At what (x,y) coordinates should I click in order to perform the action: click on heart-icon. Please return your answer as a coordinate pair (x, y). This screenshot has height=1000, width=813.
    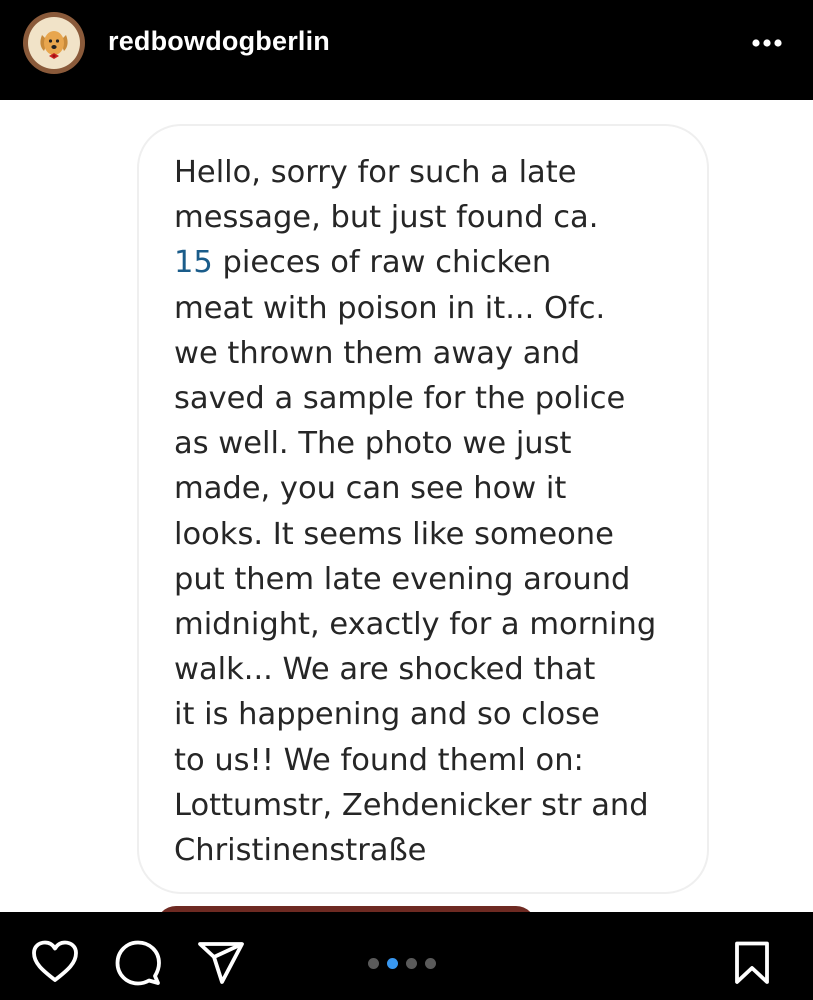
    Looking at the image, I should click on (55, 962).